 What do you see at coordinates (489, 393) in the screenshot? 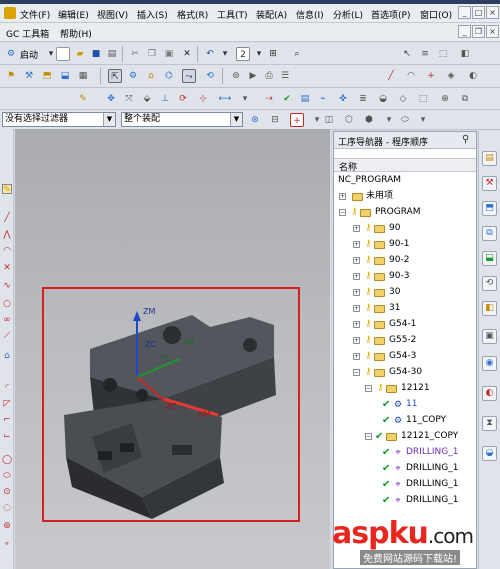
I see `roles-tab-icon: ◐` at bounding box center [489, 393].